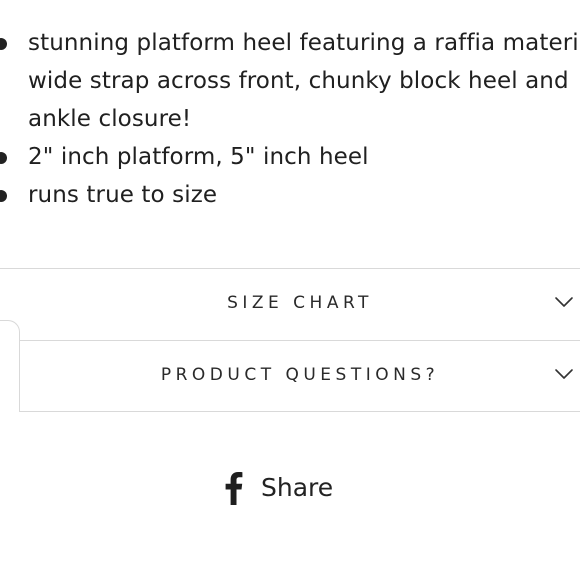 The image size is (580, 580). Describe the element at coordinates (234, 488) in the screenshot. I see `facebook-icon` at that location.